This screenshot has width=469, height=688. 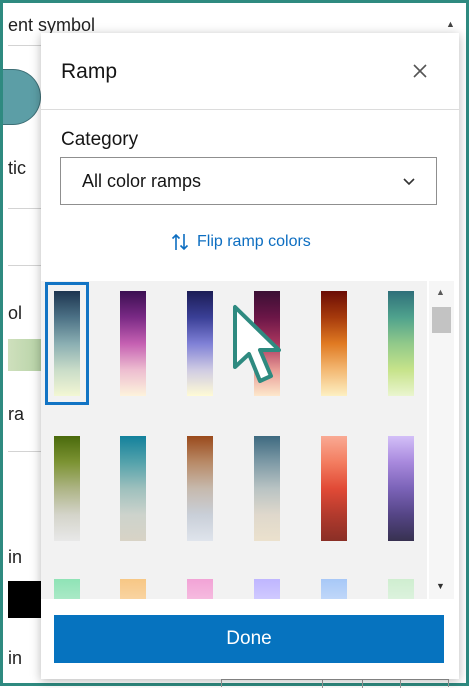 I want to click on ramp-grid-scrollbar: ▲ ▼, so click(x=441, y=440).